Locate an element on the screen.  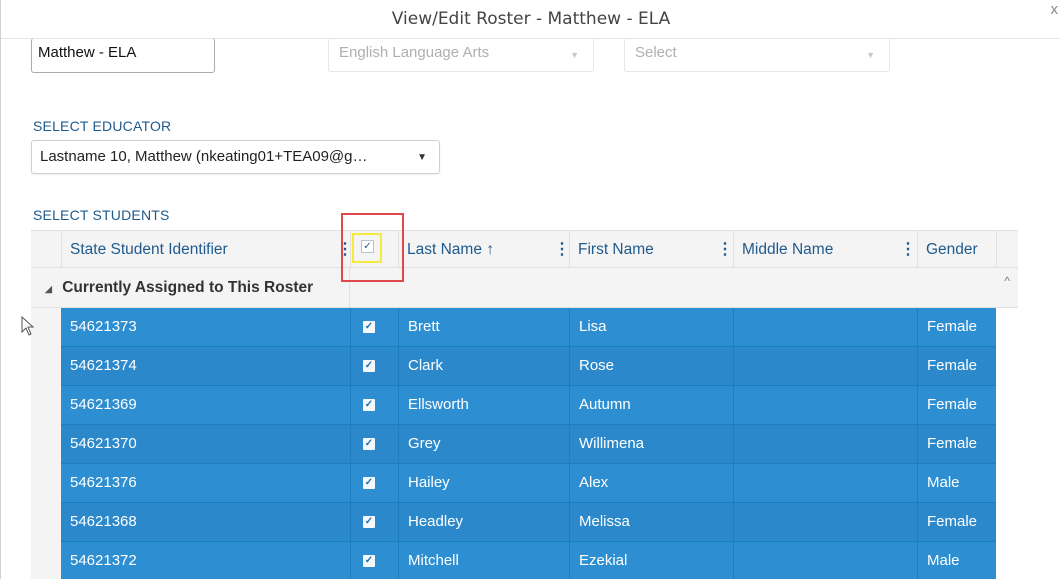
header-spacer is located at coordinates (1007, 249).